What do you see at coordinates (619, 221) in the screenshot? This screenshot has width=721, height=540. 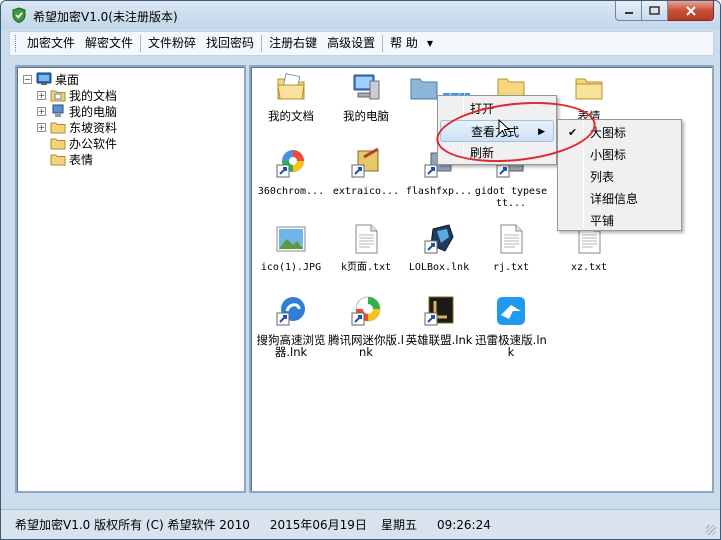 I see `submenu-item-tiles: 平铺` at bounding box center [619, 221].